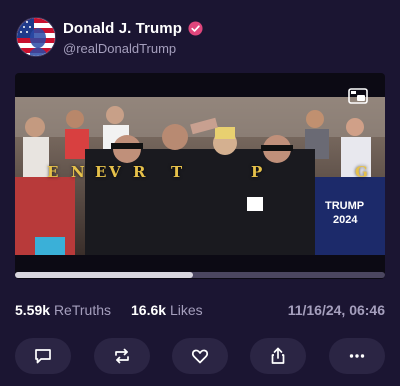  What do you see at coordinates (177, 172) in the screenshot?
I see `caption-letter: T` at bounding box center [177, 172].